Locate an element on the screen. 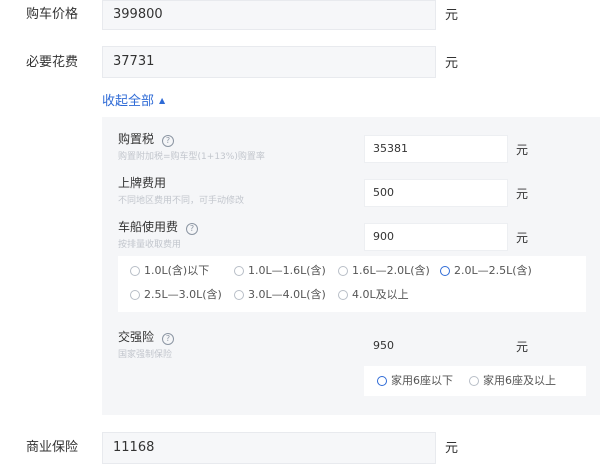  required-costs-unit: 元 is located at coordinates (452, 63).